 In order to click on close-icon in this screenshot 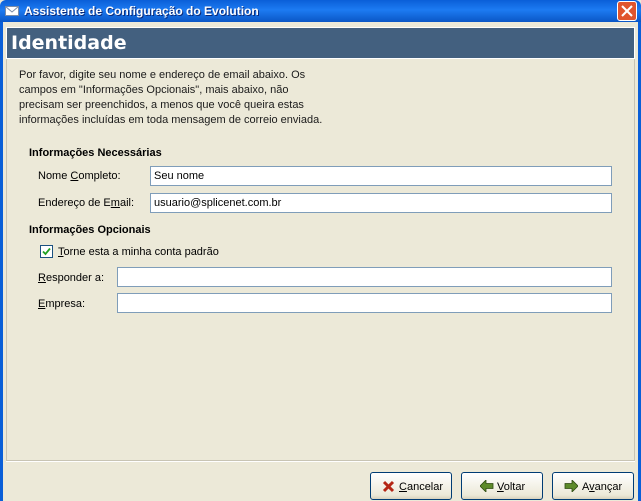, I will do `click(627, 11)`.